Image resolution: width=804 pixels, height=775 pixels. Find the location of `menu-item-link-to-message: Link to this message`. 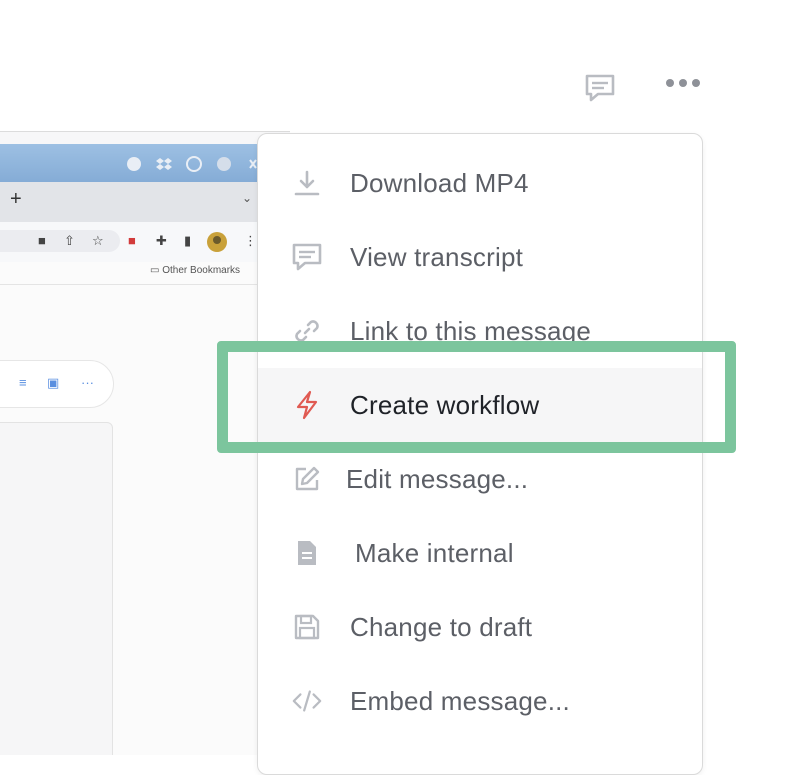

menu-item-link-to-message: Link to this message is located at coordinates (480, 331).